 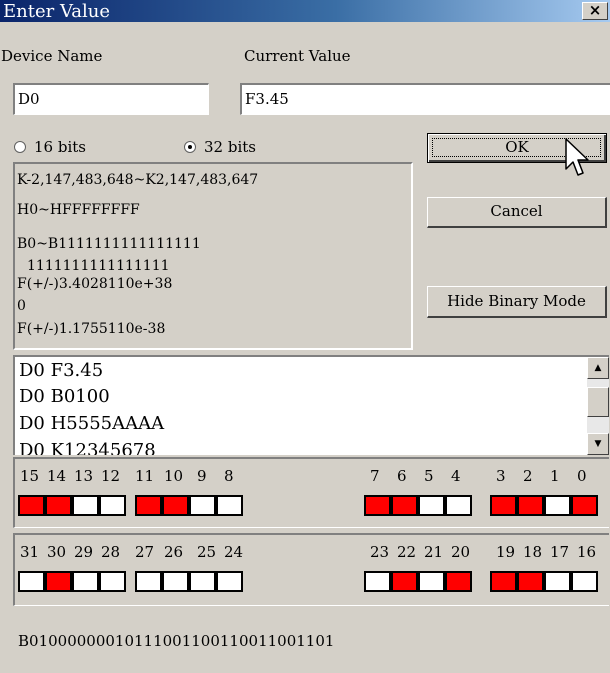 I want to click on bit-low-number-label: 3, so click(x=501, y=476).